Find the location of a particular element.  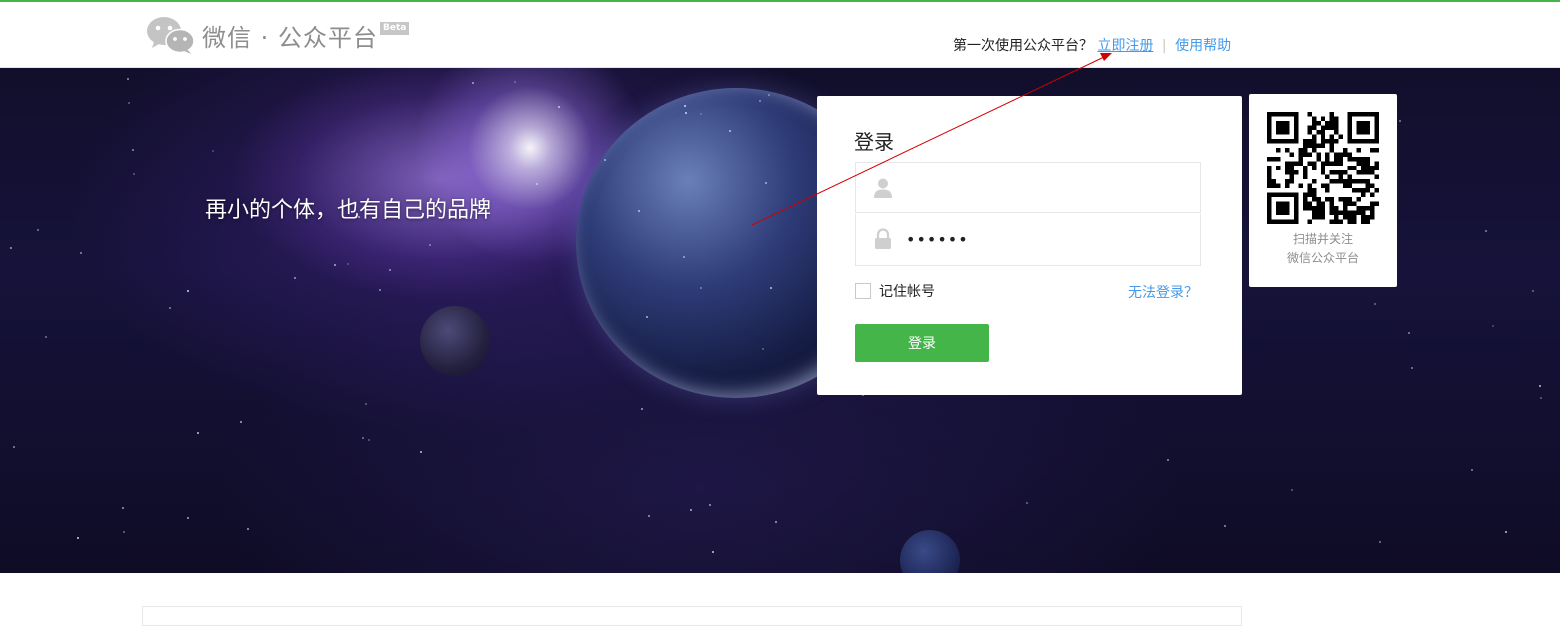

header-links: 第一次使用公众平台？ 立即注册 | 使用帮助 is located at coordinates (1092, 45).